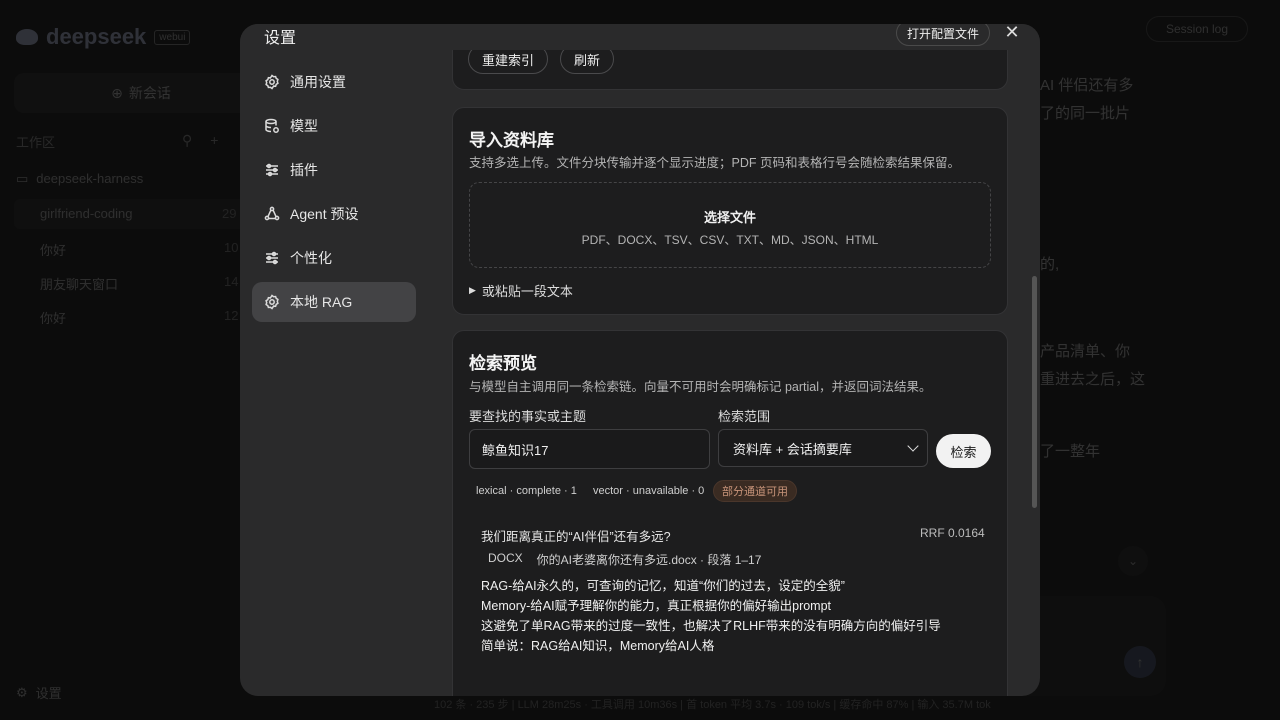 This screenshot has width=1280, height=720. Describe the element at coordinates (526, 491) in the screenshot. I see `lexical-status-chip: lexical · complete · 1` at that location.